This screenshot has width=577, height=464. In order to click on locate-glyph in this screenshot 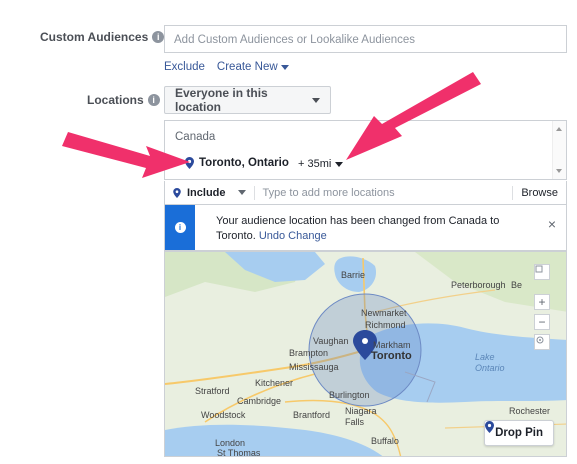, I will do `click(540, 340)`.